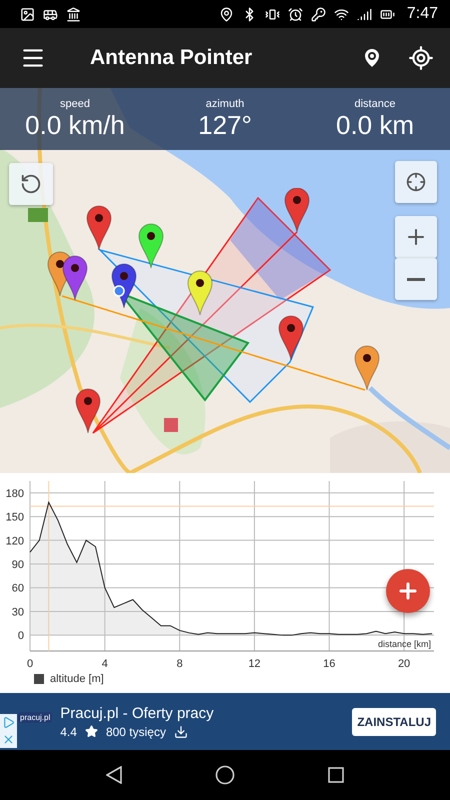 Image resolution: width=450 pixels, height=800 pixels. Describe the element at coordinates (225, 721) in the screenshot. I see `ad-banner: pracuj.pl Pracuj.pl - Oferty pracy 4.4 800 tysięcy ZAINSTALUJ` at that location.